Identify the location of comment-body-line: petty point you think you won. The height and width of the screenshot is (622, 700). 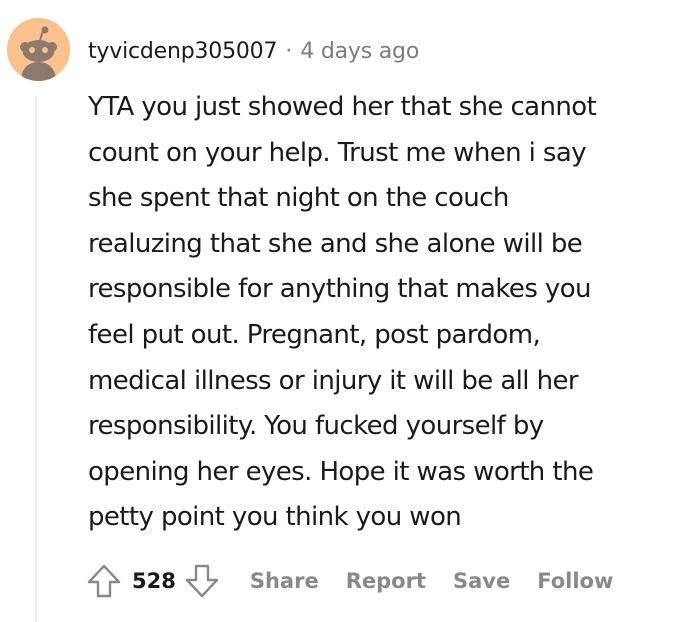
(275, 517).